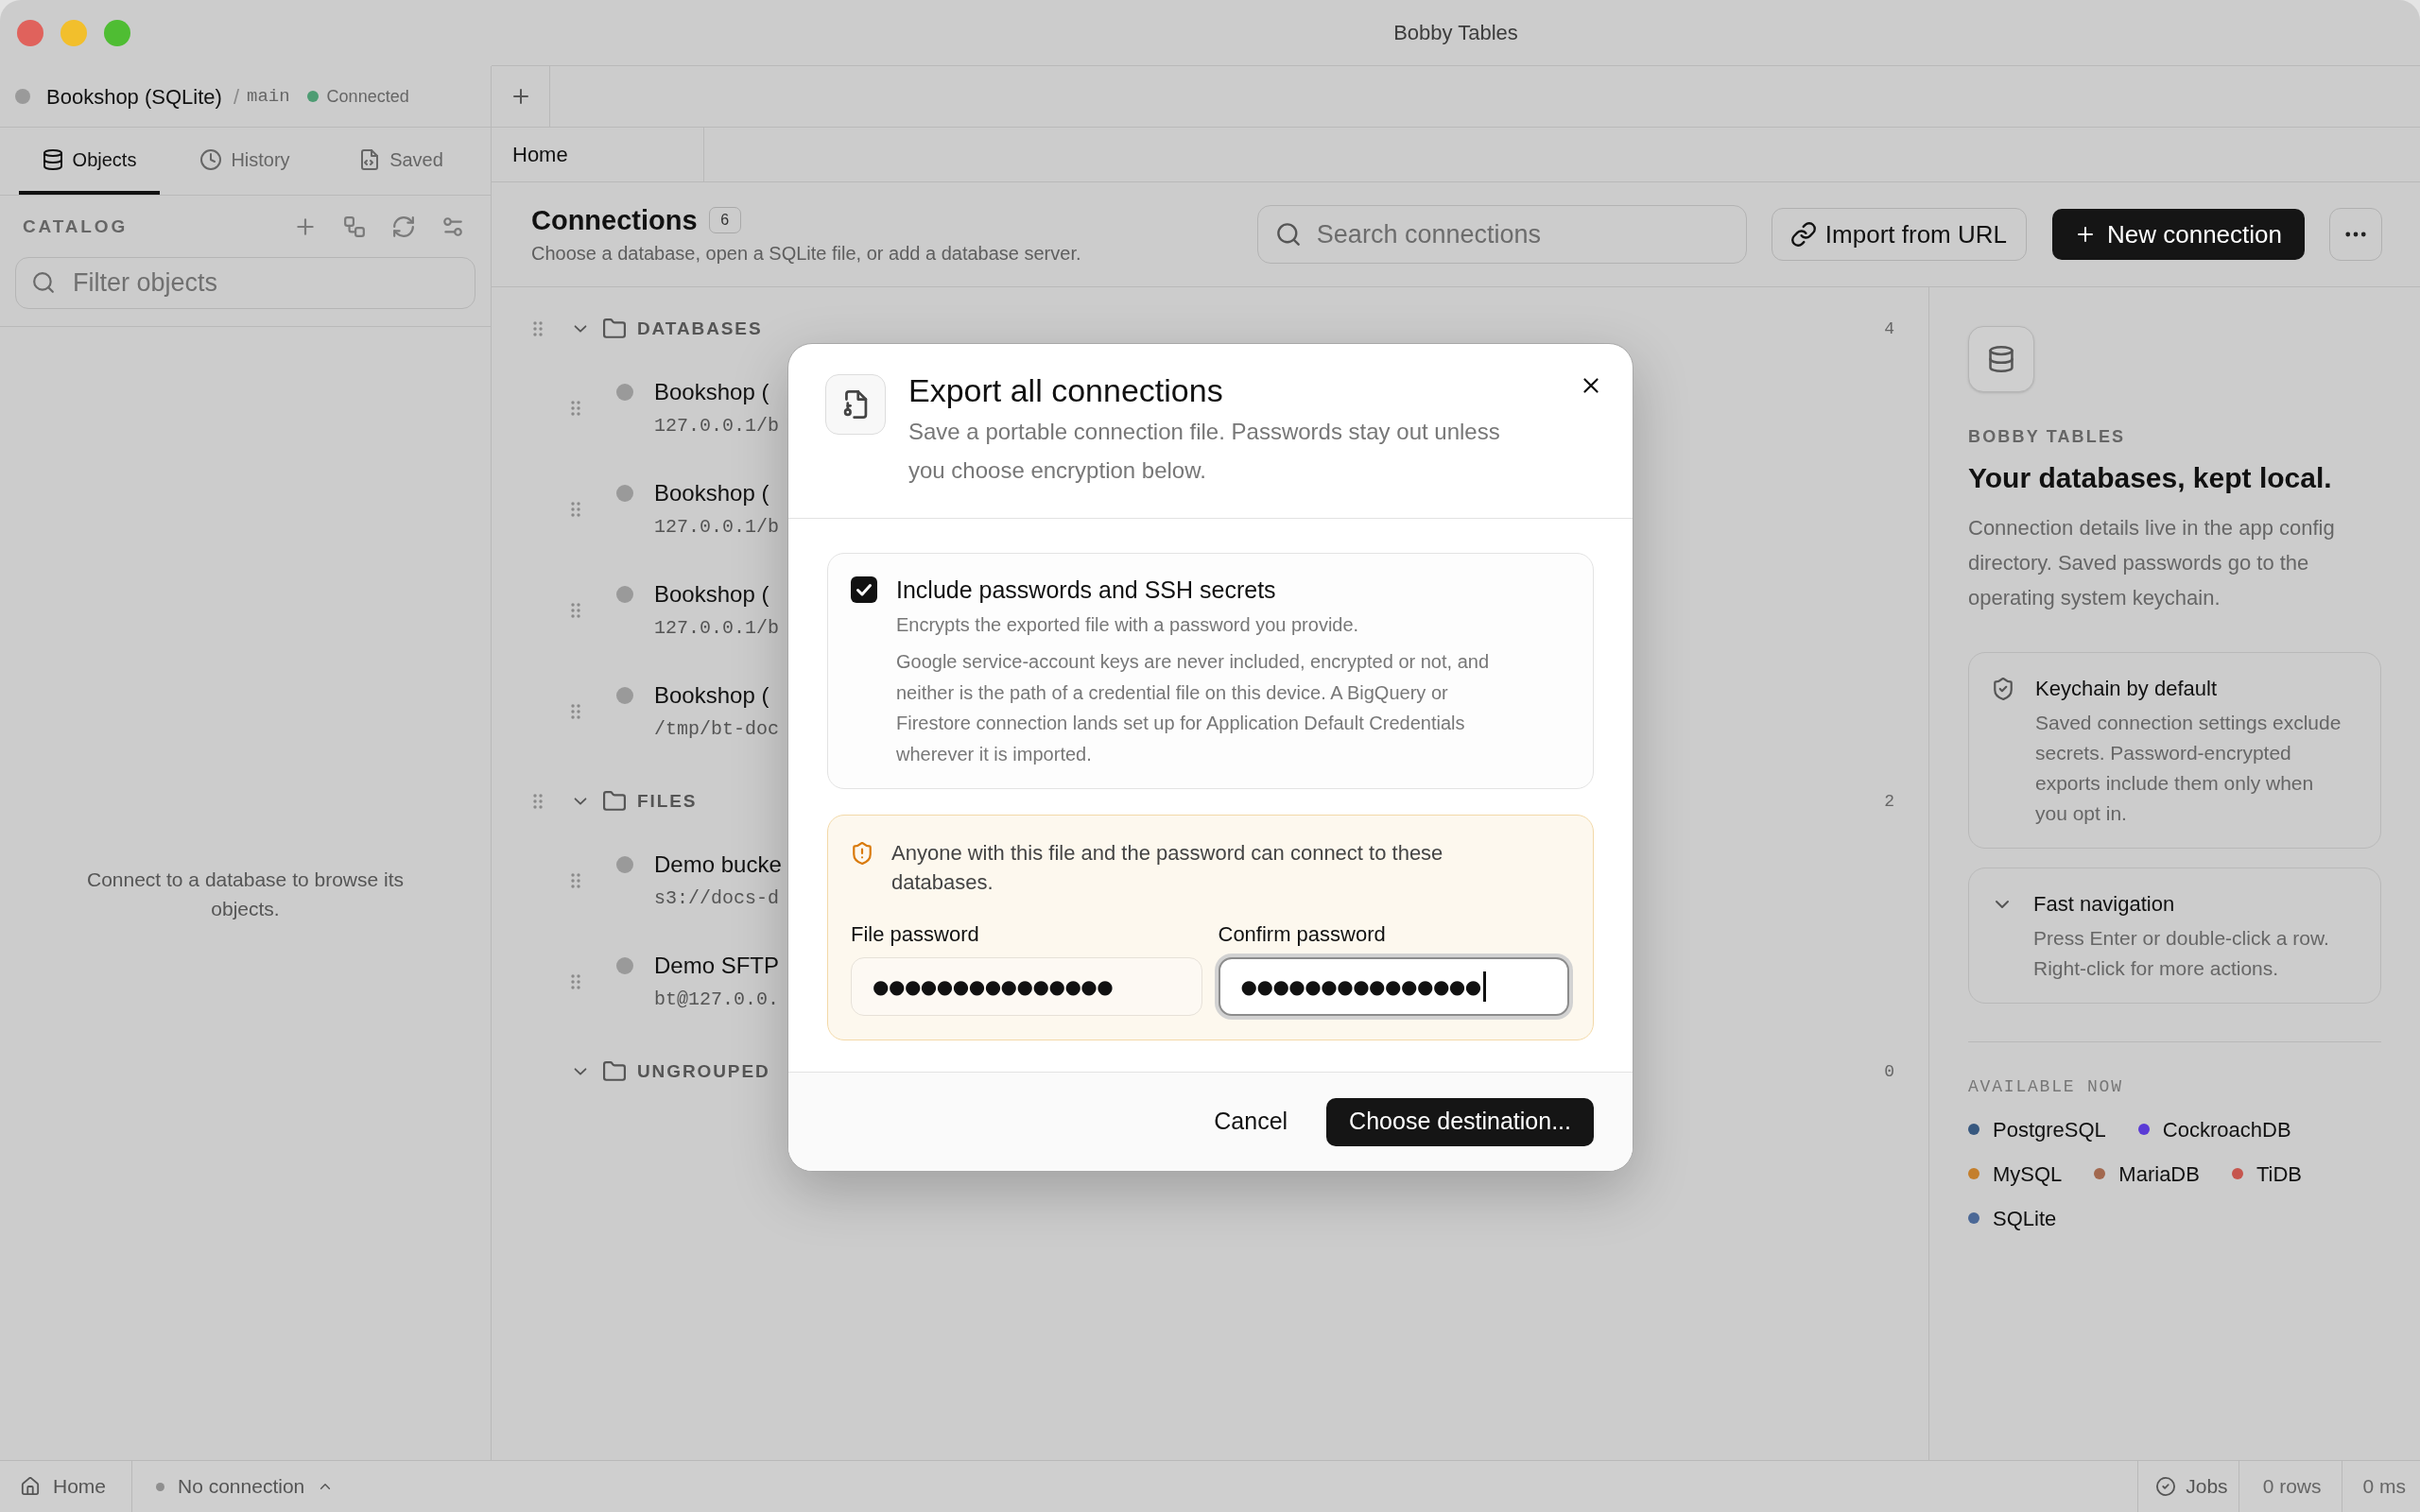 This screenshot has width=2420, height=1512. What do you see at coordinates (717, 999) in the screenshot?
I see `connection-address: bt@127.0.0.` at bounding box center [717, 999].